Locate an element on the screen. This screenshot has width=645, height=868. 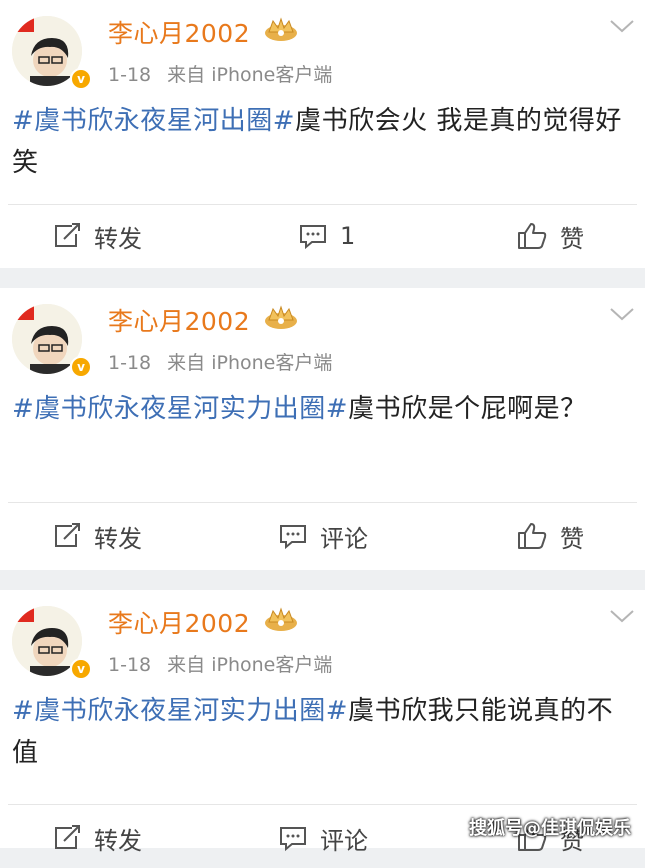
action-bar: 转发 评论 赞 is located at coordinates (322, 536).